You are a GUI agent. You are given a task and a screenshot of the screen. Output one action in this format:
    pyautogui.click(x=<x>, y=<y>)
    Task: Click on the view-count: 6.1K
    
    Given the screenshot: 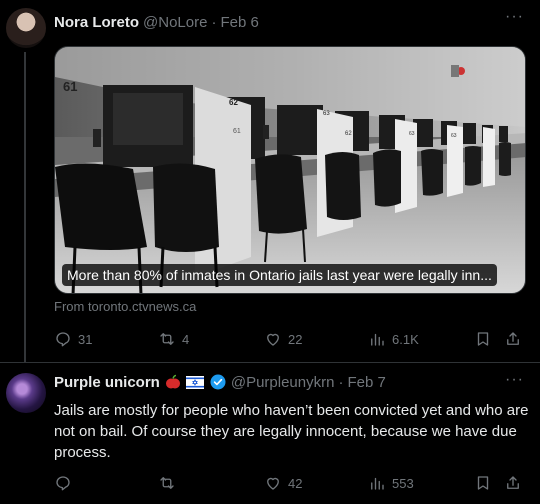 What is the action you would take?
    pyautogui.click(x=405, y=339)
    